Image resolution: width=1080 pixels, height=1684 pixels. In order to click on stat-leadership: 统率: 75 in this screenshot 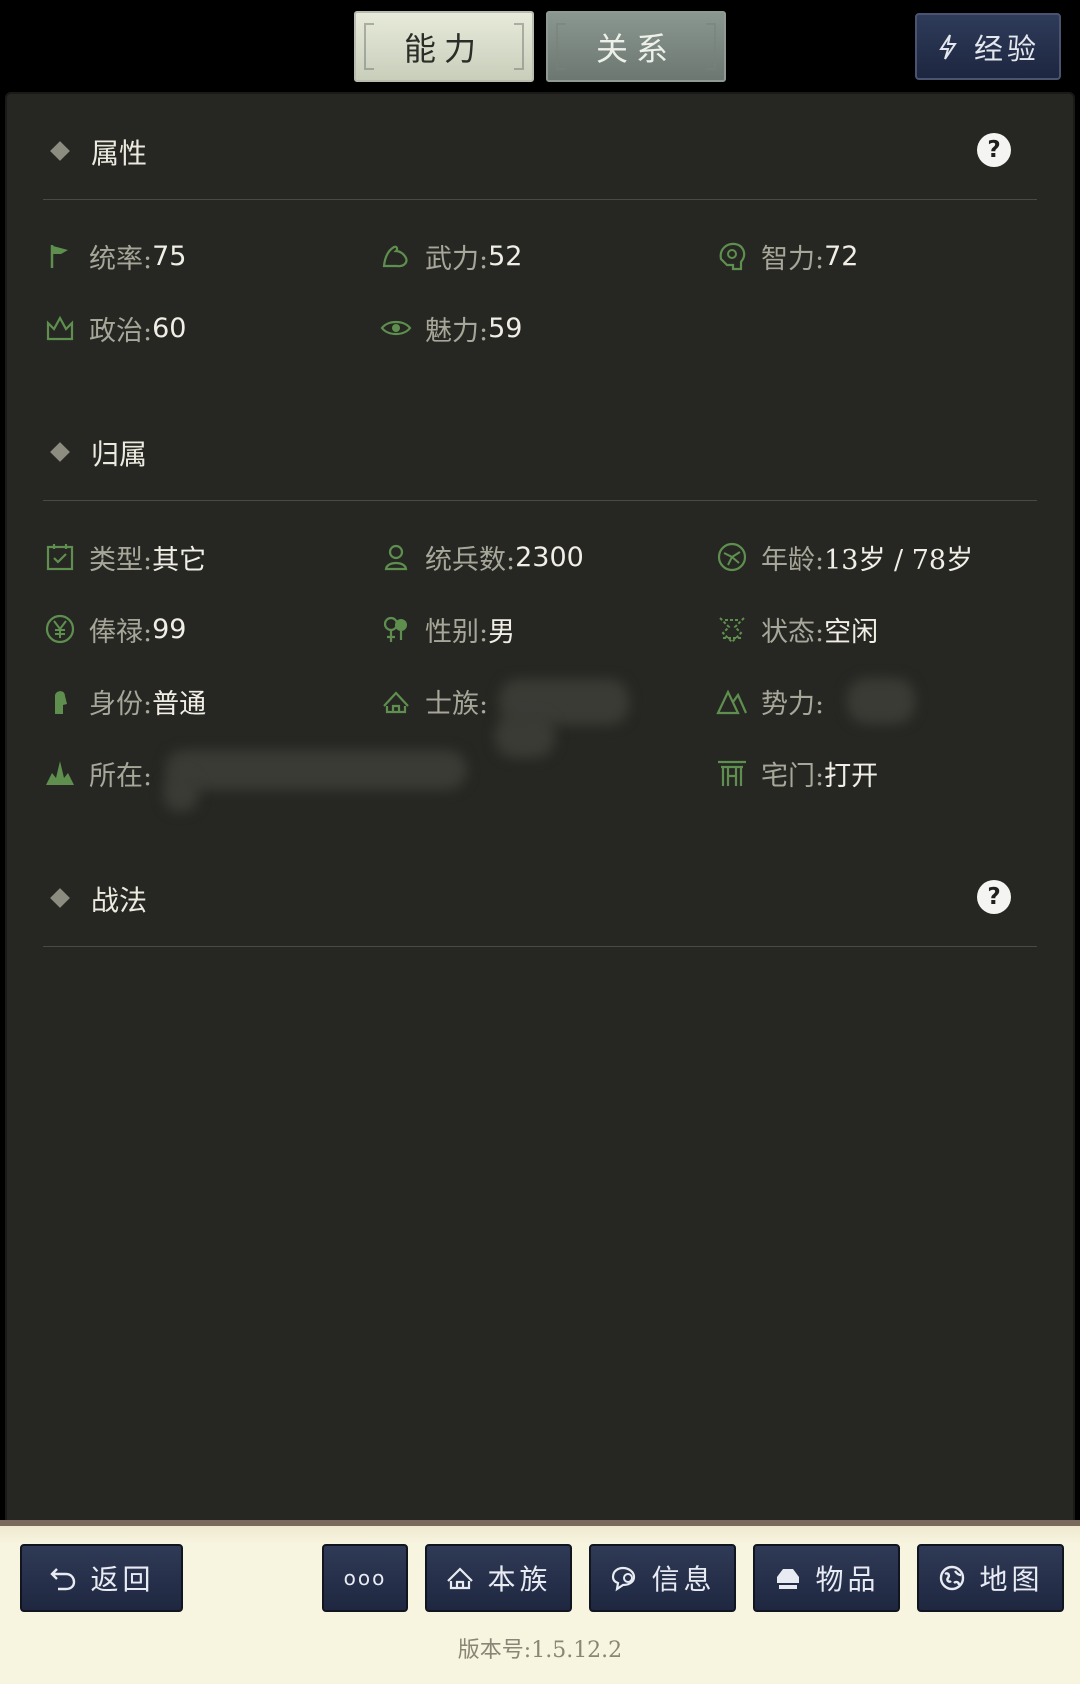, I will do `click(114, 256)`.